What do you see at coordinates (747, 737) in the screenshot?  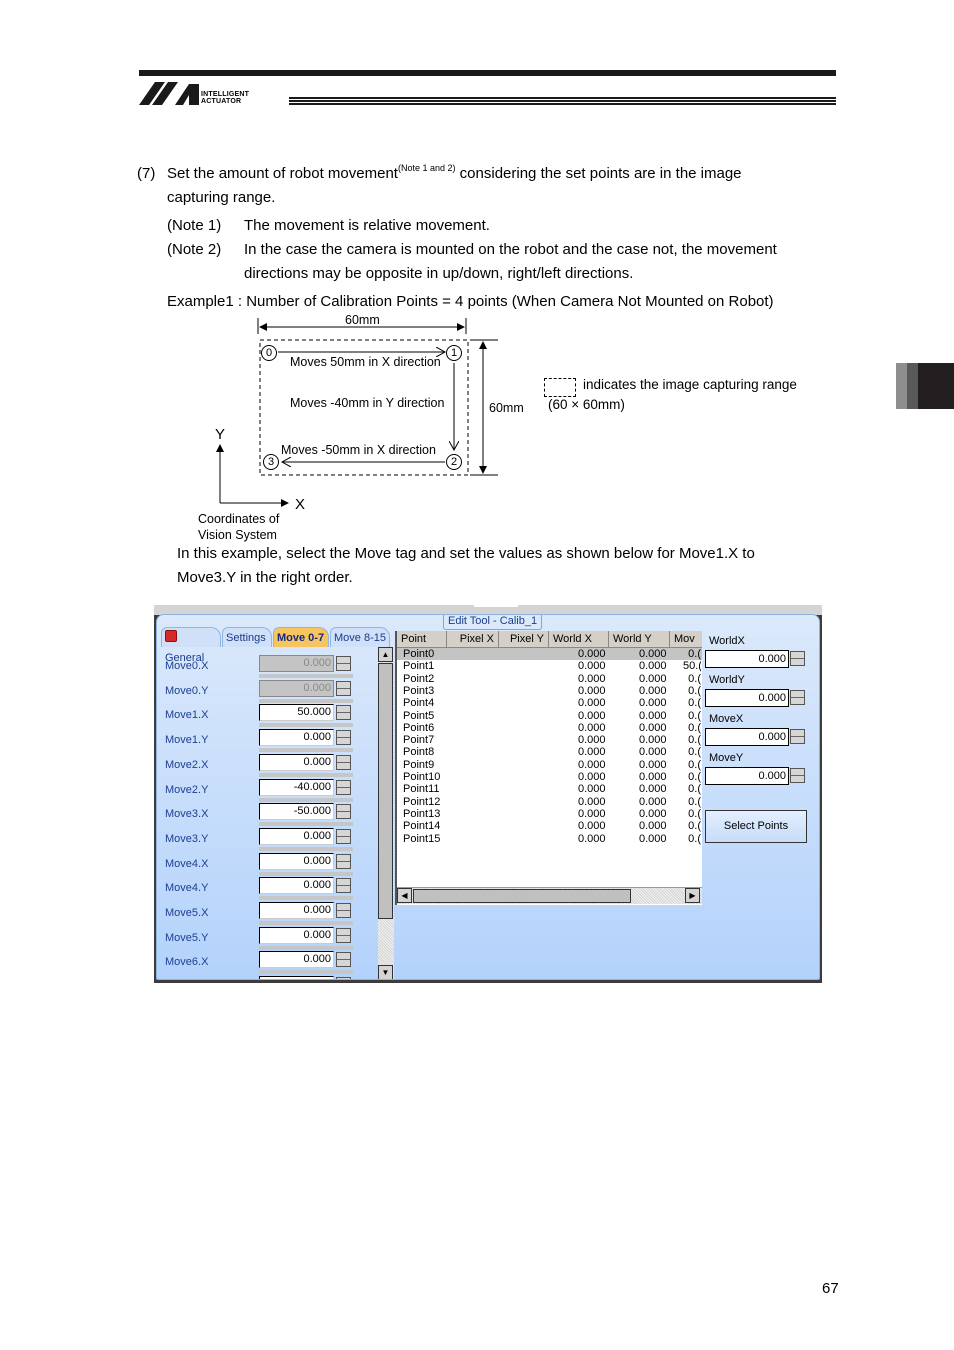 I see `movex-value: 0.000` at bounding box center [747, 737].